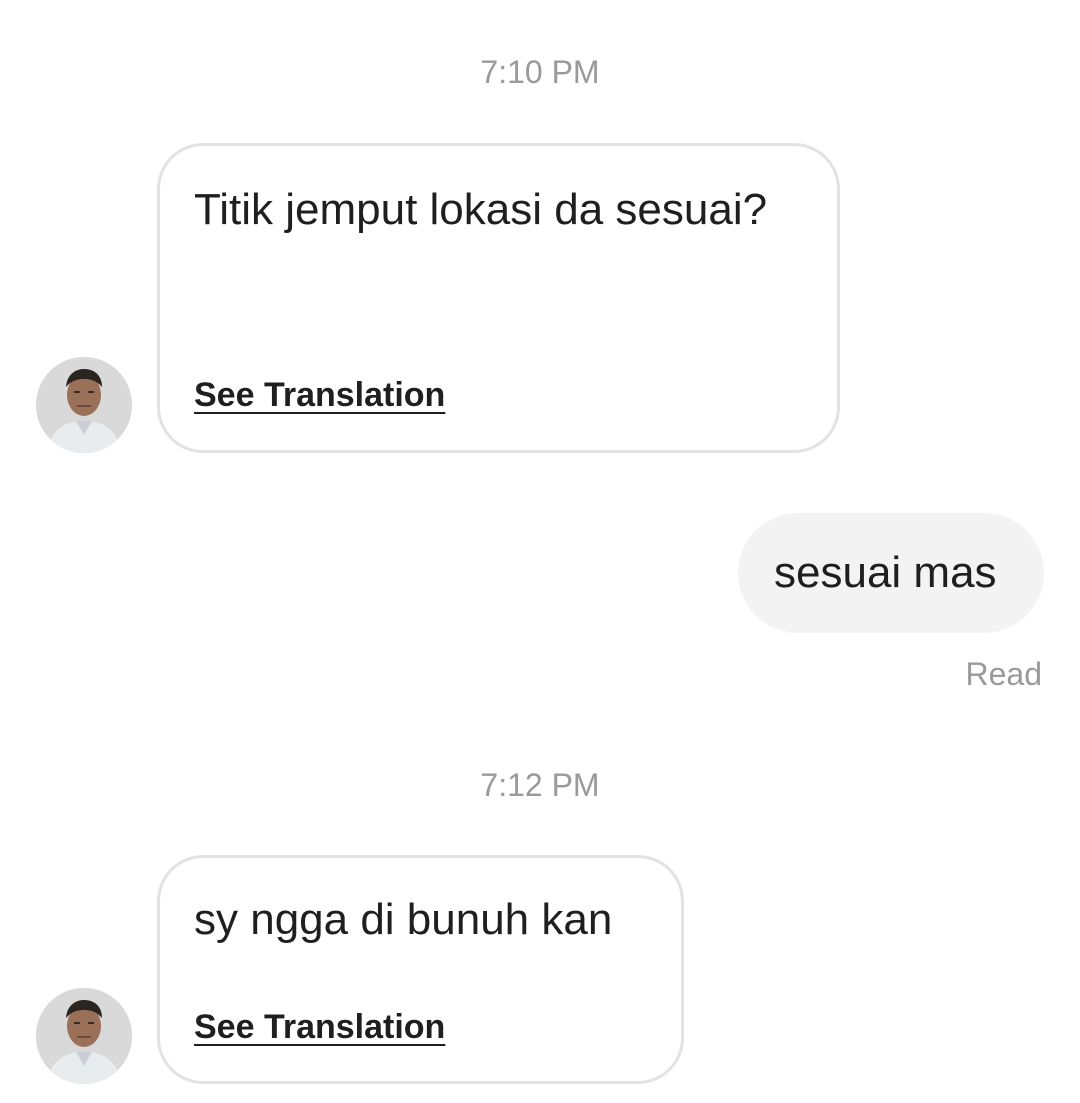 Image resolution: width=1080 pixels, height=1103 pixels. I want to click on message-text: Titik jemput lokasi da sesuai?, so click(481, 209).